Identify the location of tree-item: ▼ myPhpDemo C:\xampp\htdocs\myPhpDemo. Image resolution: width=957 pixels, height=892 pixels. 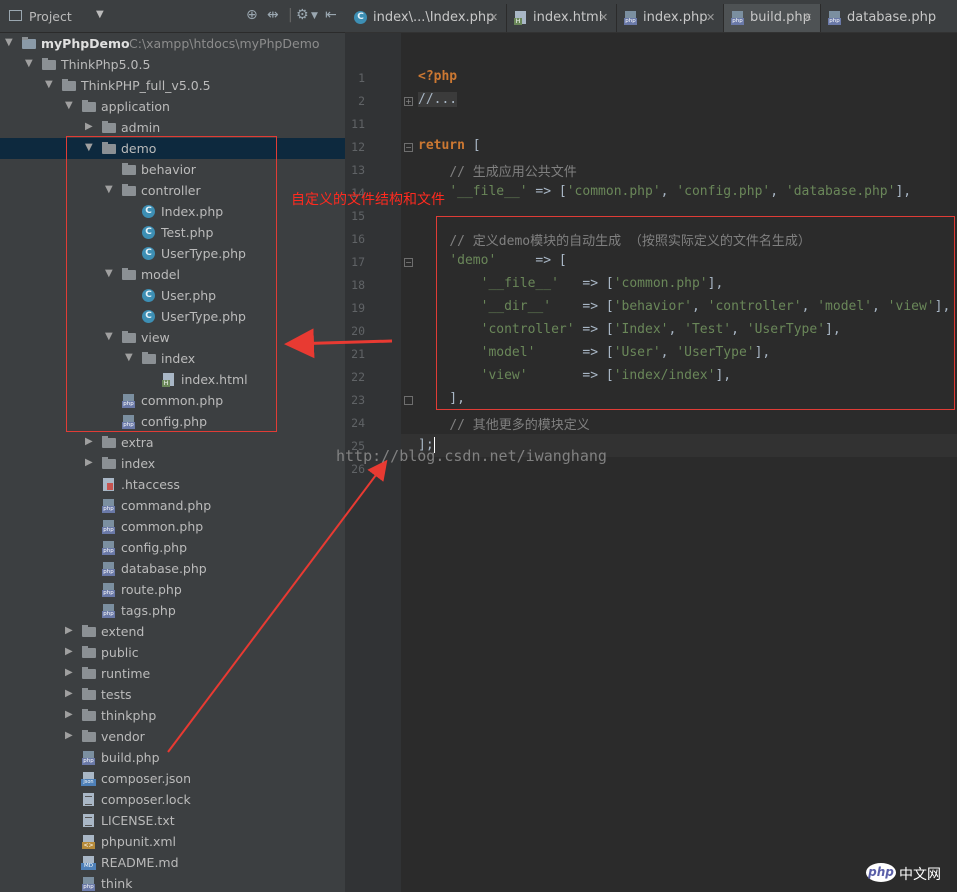
(172, 43).